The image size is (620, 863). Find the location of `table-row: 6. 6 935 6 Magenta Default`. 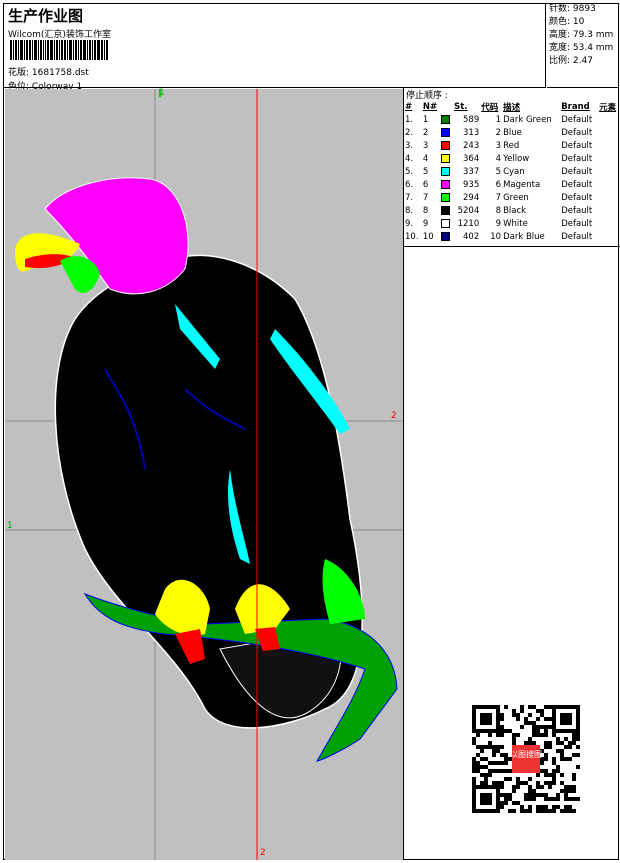

table-row: 6. 6 935 6 Magenta Default is located at coordinates (512, 184).